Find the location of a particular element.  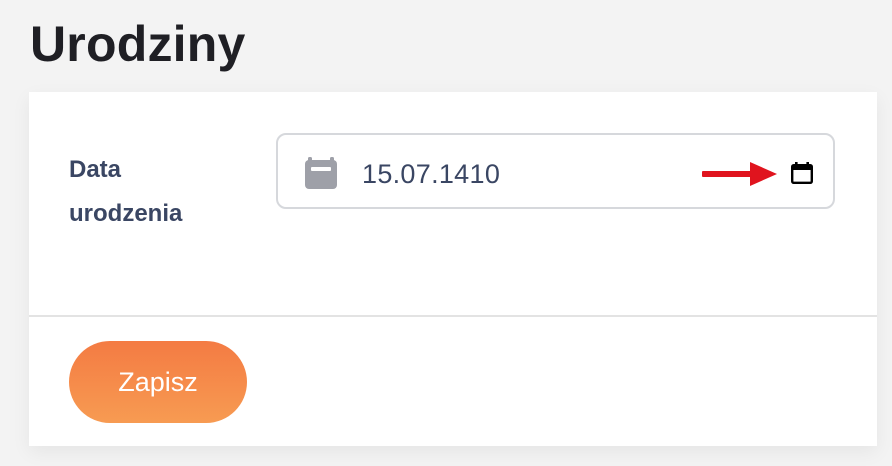

birthdate-date-input: 15.07.1410 is located at coordinates (555, 171).